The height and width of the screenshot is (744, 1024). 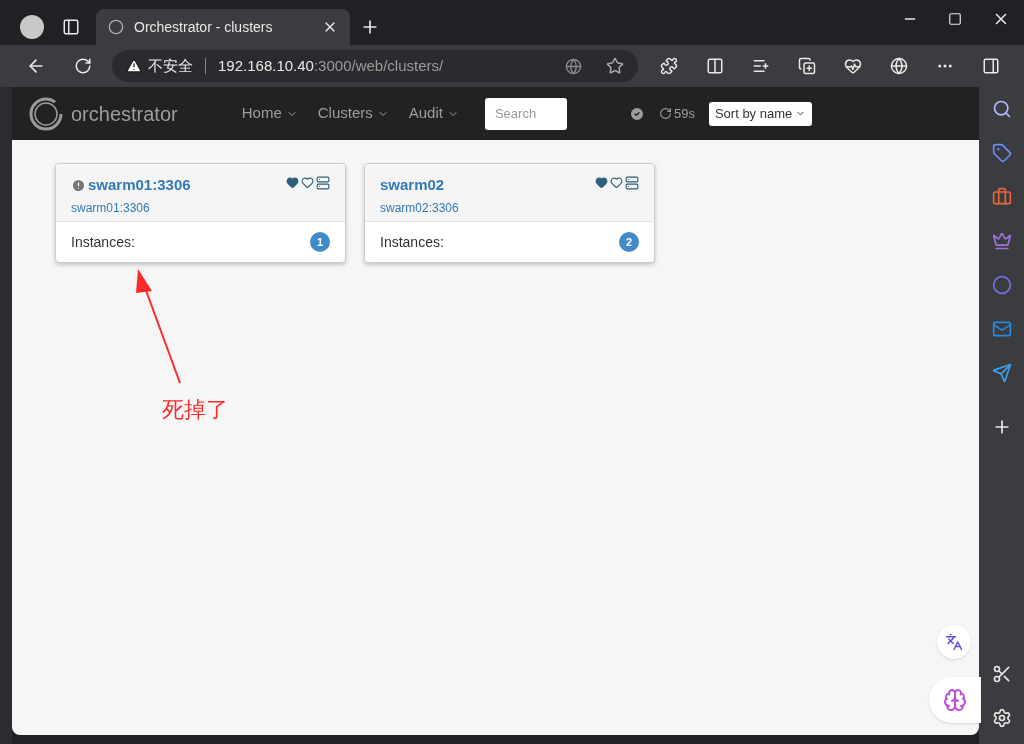 What do you see at coordinates (636, 113) in the screenshot?
I see `check-icon` at bounding box center [636, 113].